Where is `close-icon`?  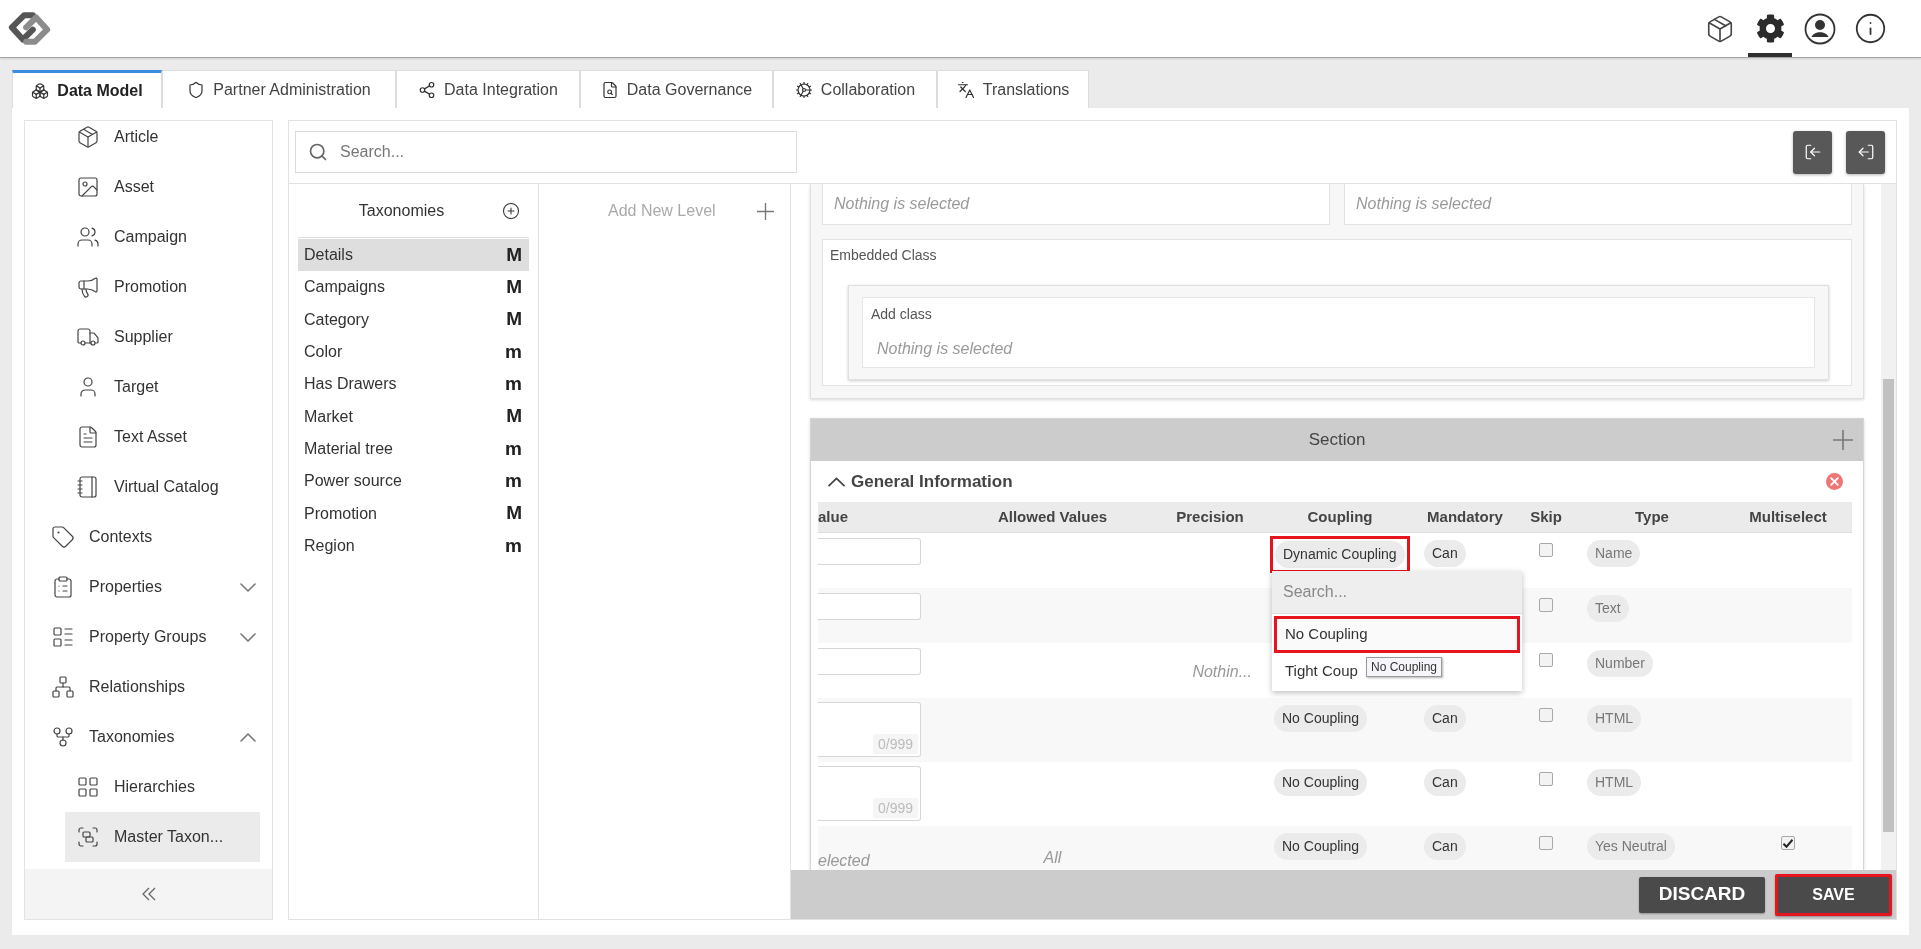 close-icon is located at coordinates (1834, 481).